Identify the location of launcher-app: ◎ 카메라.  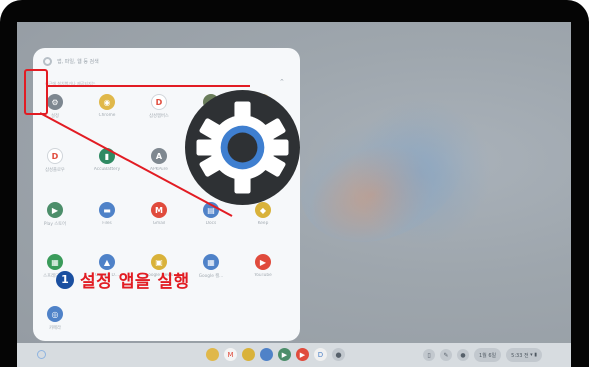
(55, 318).